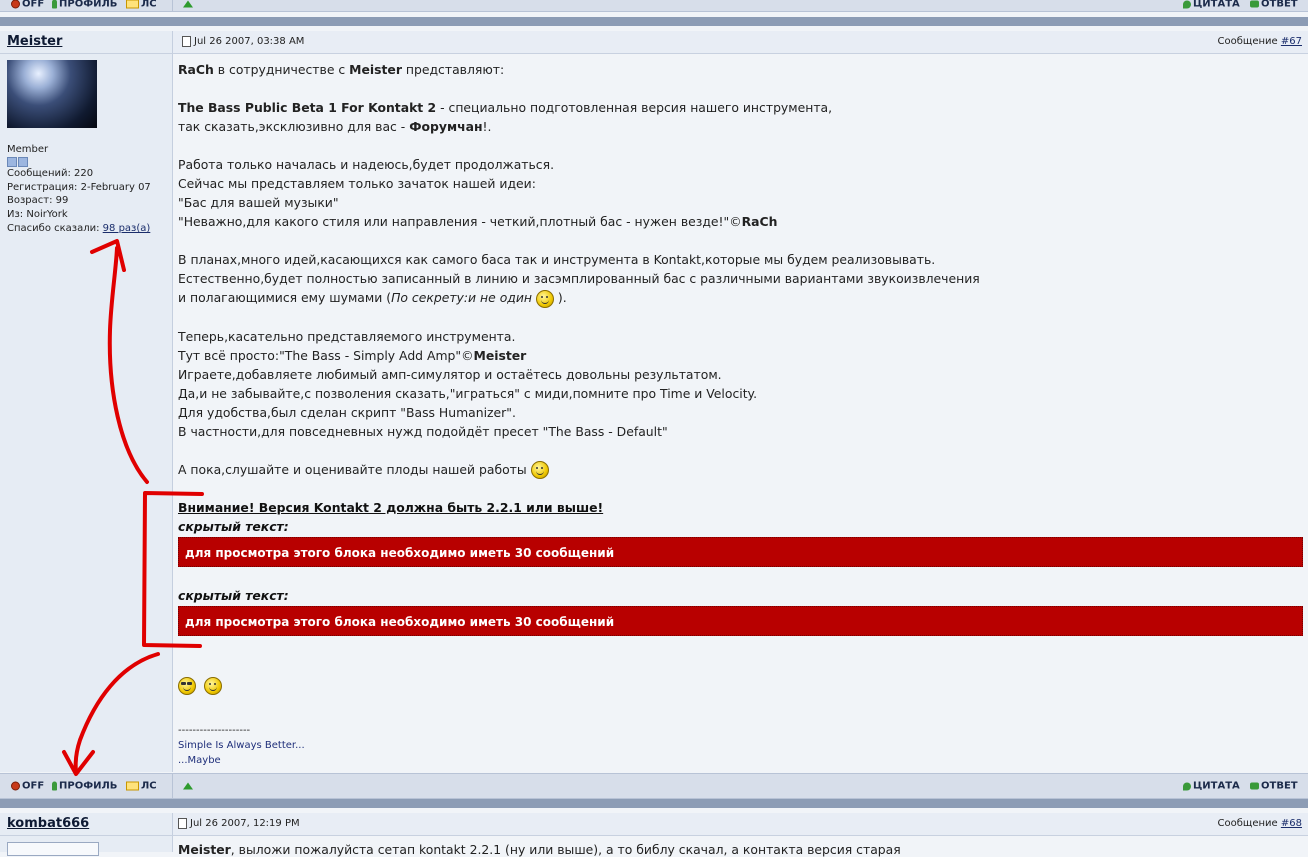 This screenshot has height=857, width=1308. What do you see at coordinates (199, 760) in the screenshot?
I see `signature-line: ...Maybe` at bounding box center [199, 760].